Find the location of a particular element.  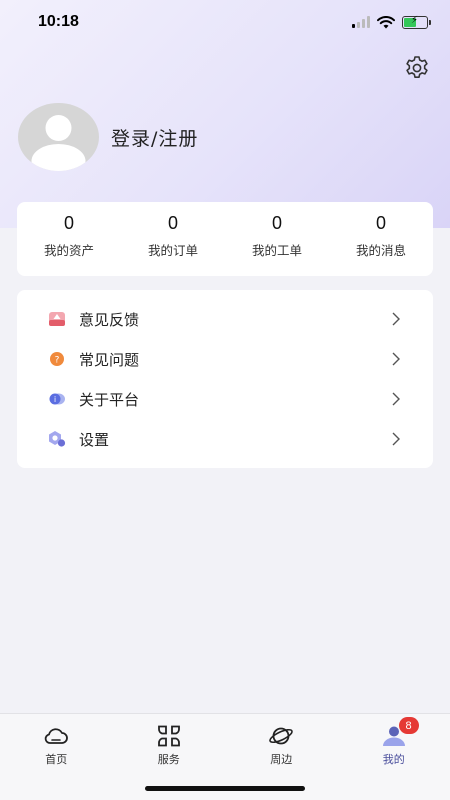

gear-icon is located at coordinates (417, 68).